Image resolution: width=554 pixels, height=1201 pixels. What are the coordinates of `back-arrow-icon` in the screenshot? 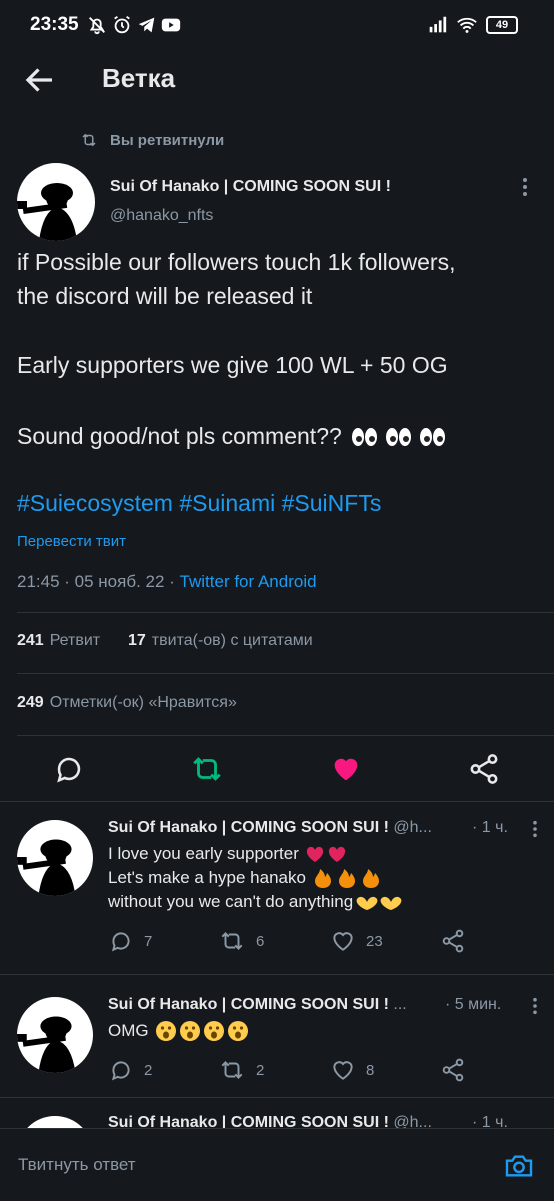 It's located at (40, 80).